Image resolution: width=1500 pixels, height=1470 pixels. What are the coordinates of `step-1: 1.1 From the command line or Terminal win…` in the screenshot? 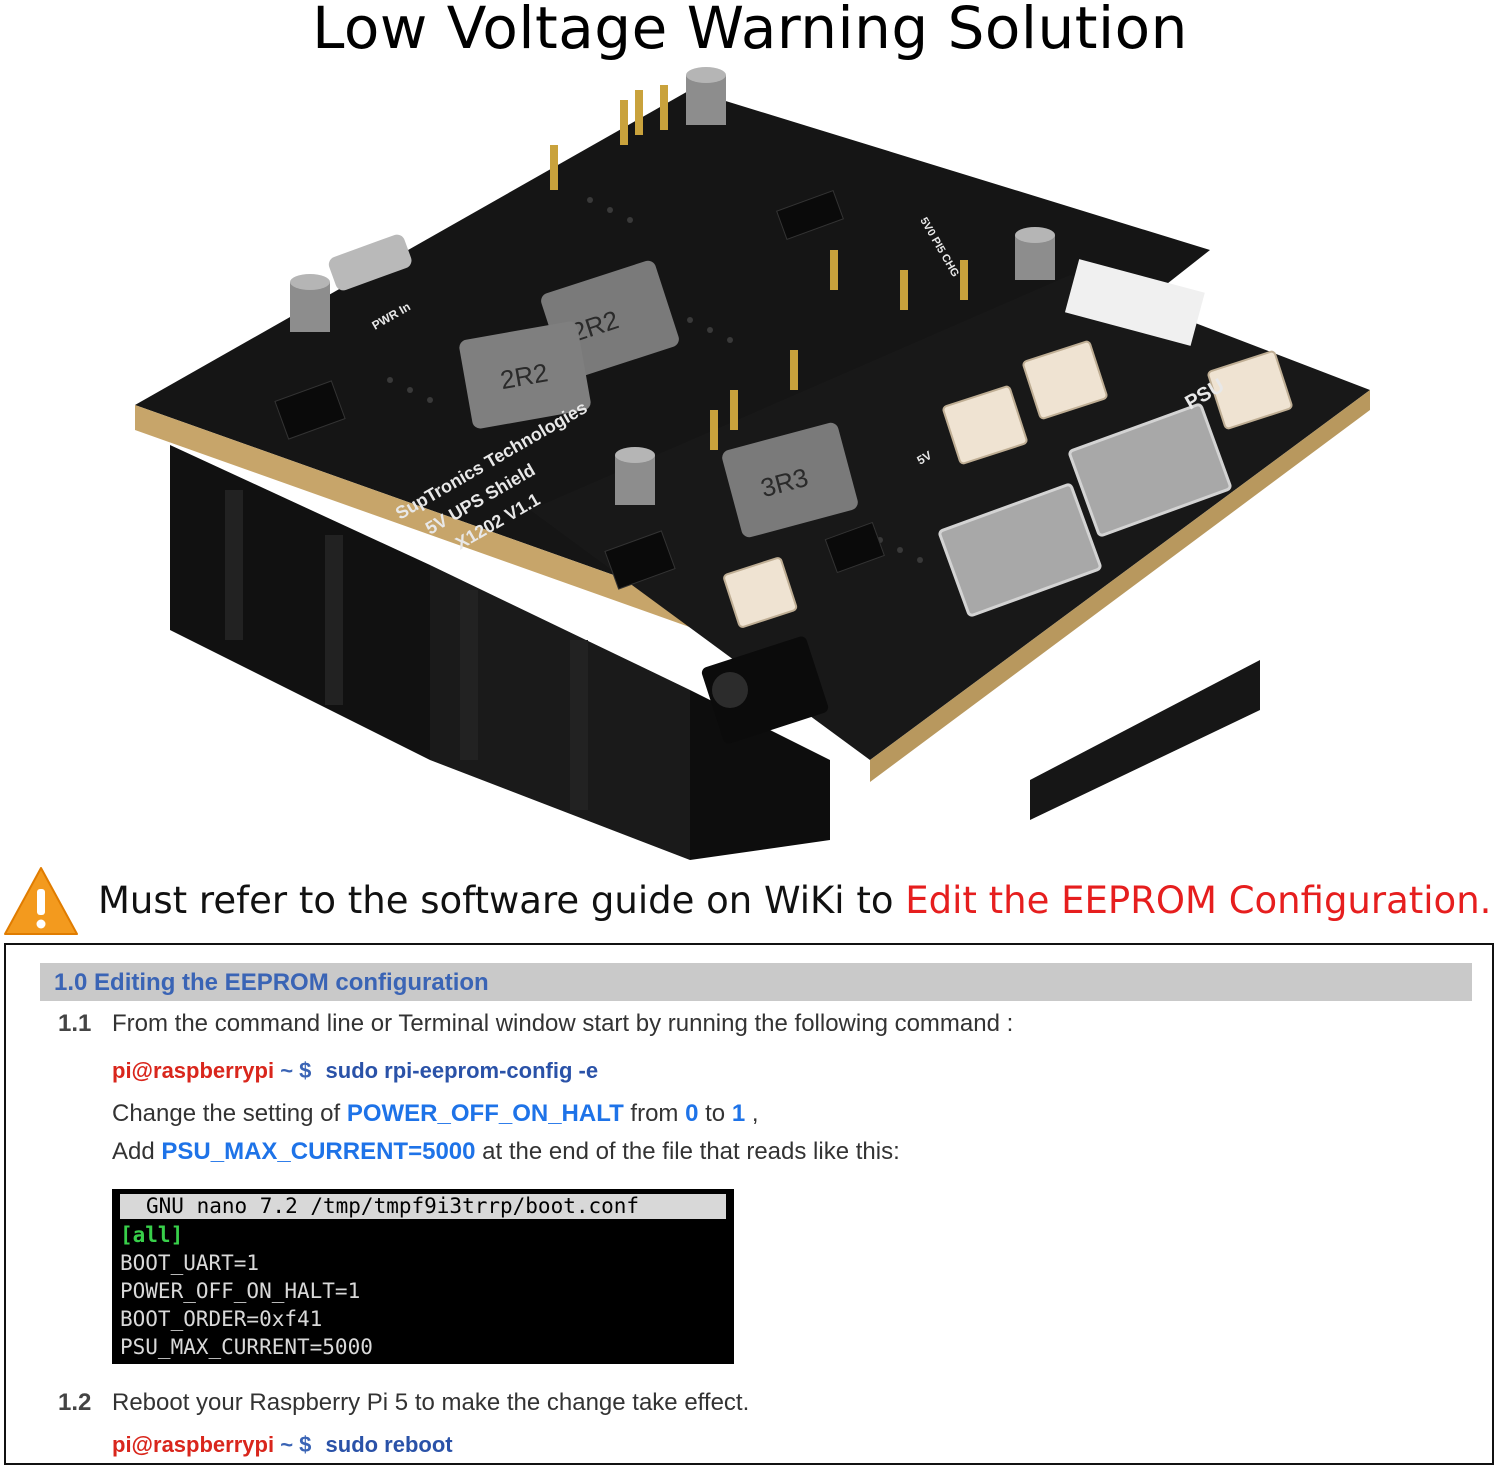 It's located at (535, 1024).